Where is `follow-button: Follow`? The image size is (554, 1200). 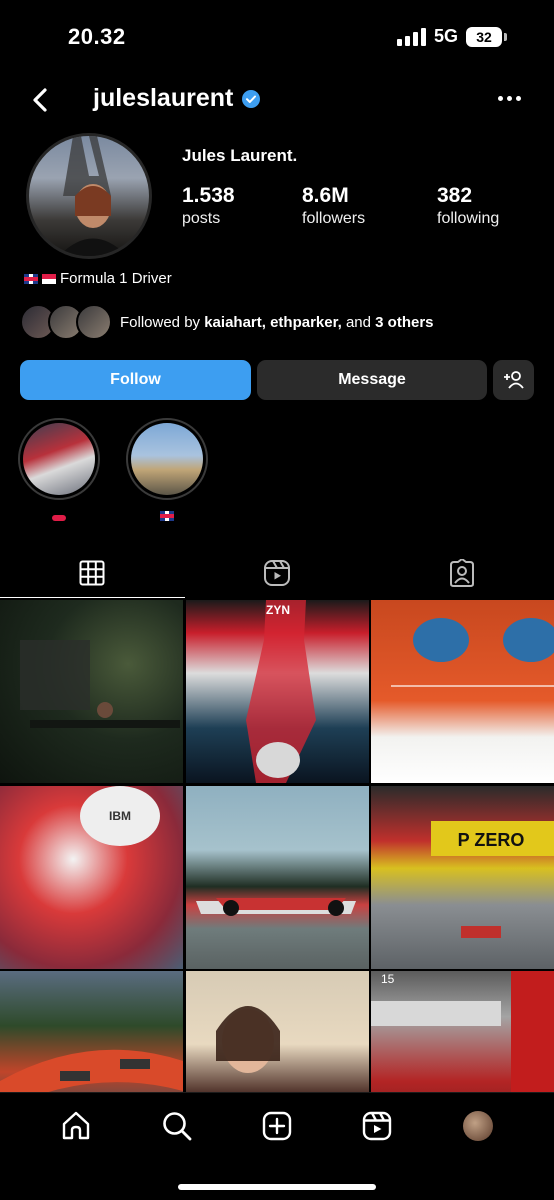
follow-button: Follow is located at coordinates (135, 380).